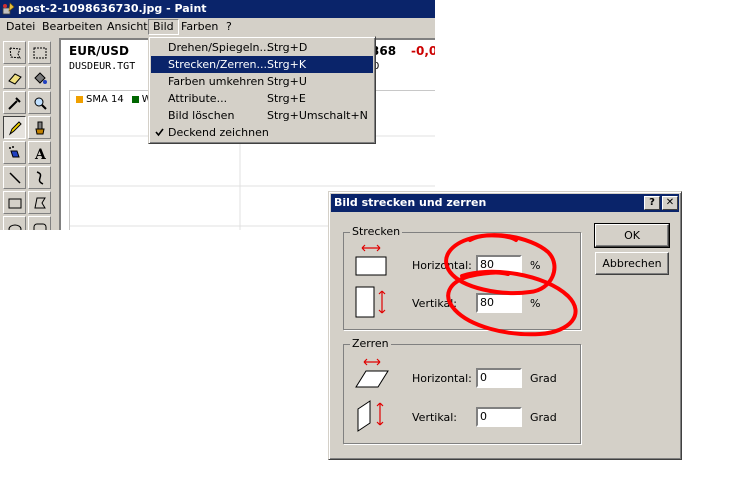 Image resolution: width=729 pixels, height=489 pixels. What do you see at coordinates (511, 285) in the screenshot?
I see `red-annotation-circles` at bounding box center [511, 285].